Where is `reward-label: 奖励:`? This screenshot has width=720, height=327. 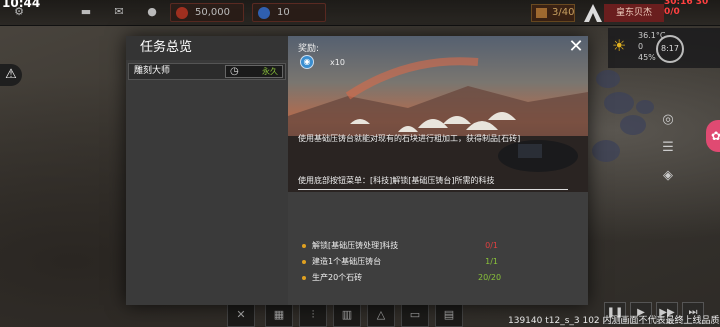
reward-label: 奖励: is located at coordinates (309, 49).